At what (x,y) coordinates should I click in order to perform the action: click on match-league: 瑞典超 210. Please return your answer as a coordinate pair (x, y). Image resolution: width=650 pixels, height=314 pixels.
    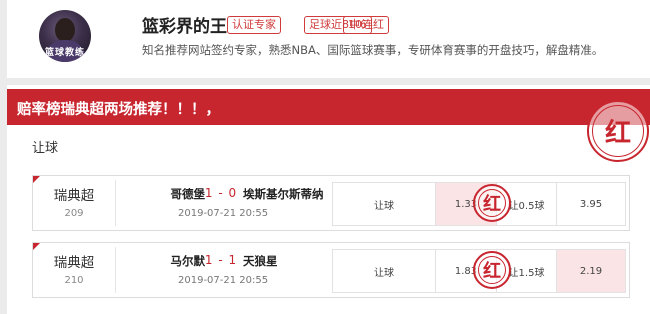
    Looking at the image, I should click on (74, 270).